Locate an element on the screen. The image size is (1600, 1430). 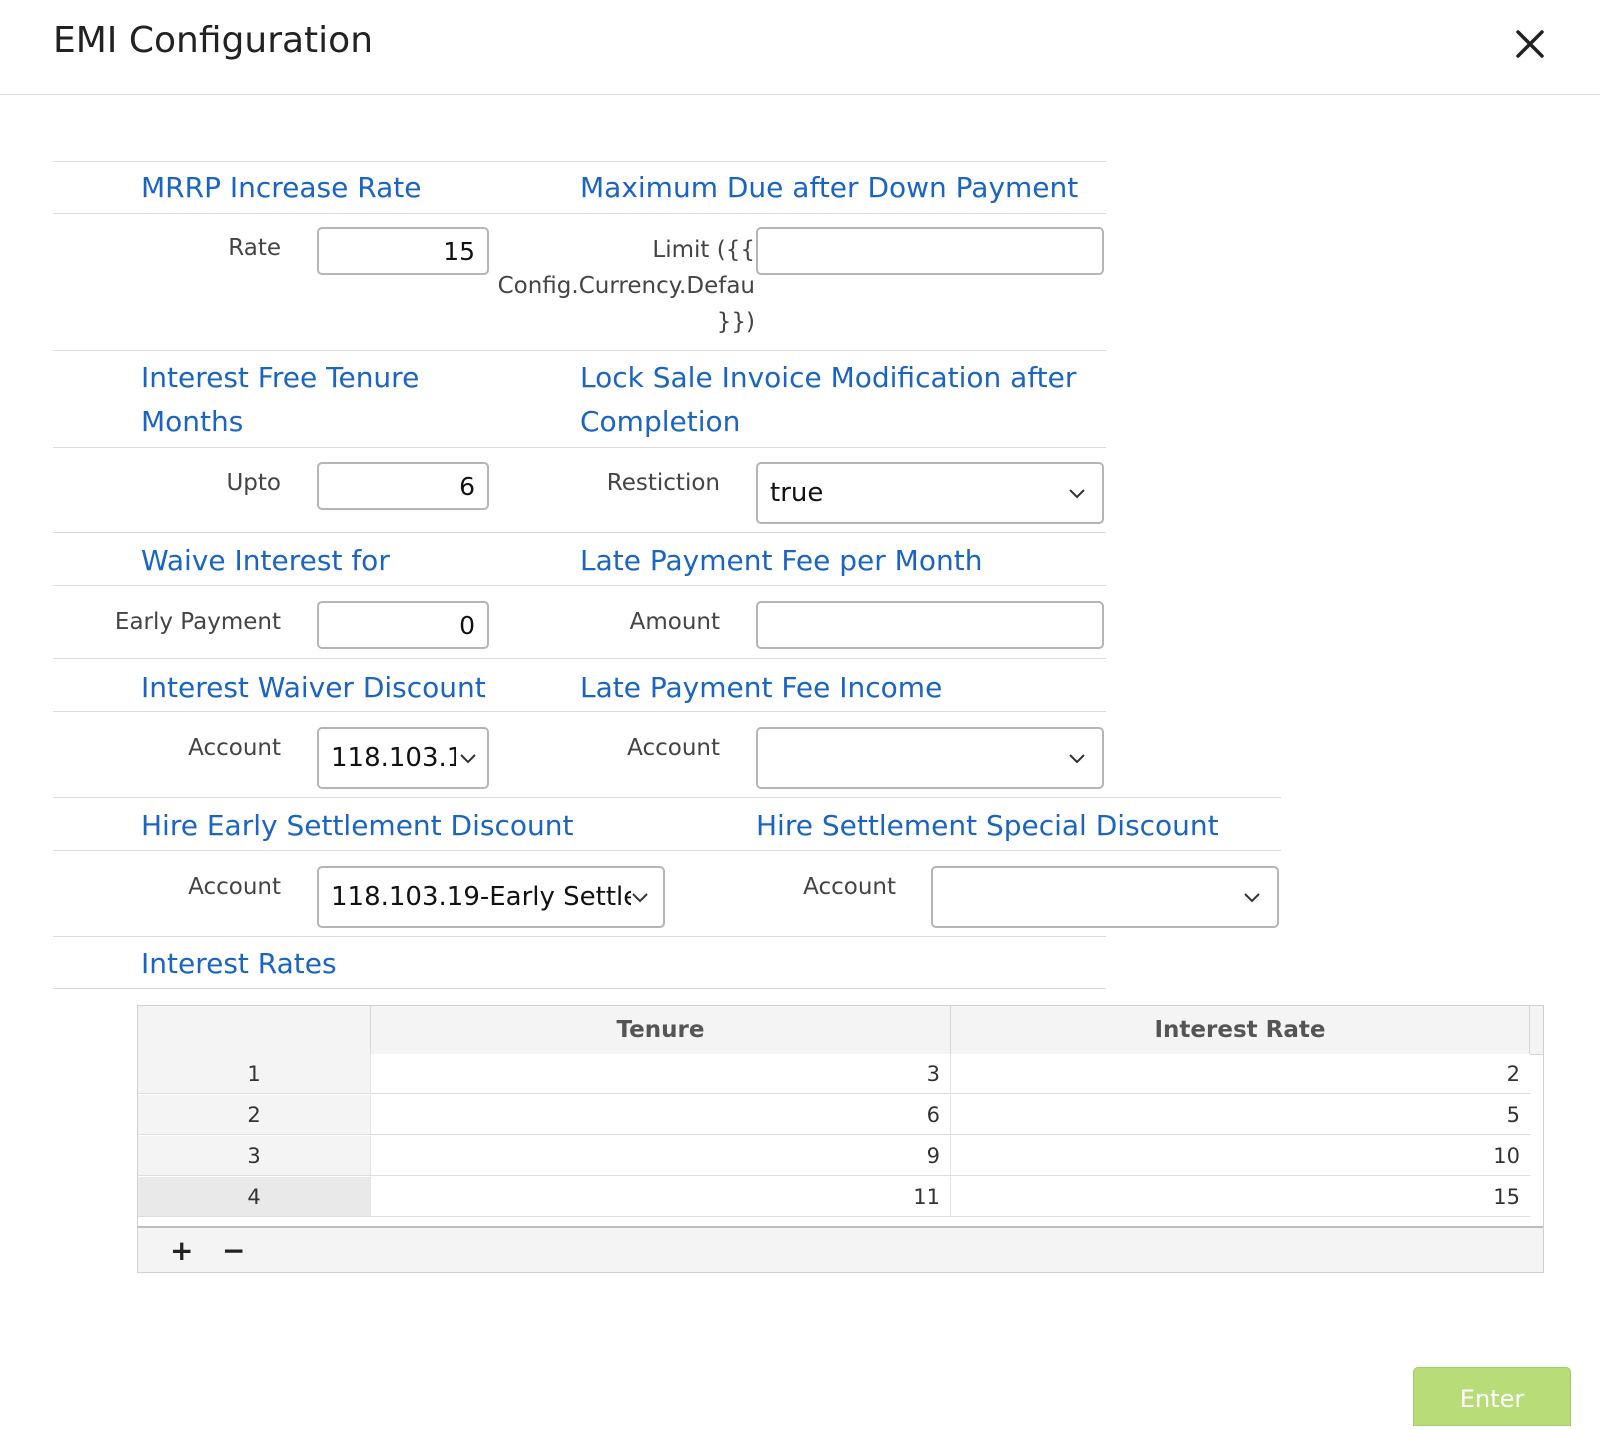
table-header-interest-rate: Interest Rate is located at coordinates (1240, 1030).